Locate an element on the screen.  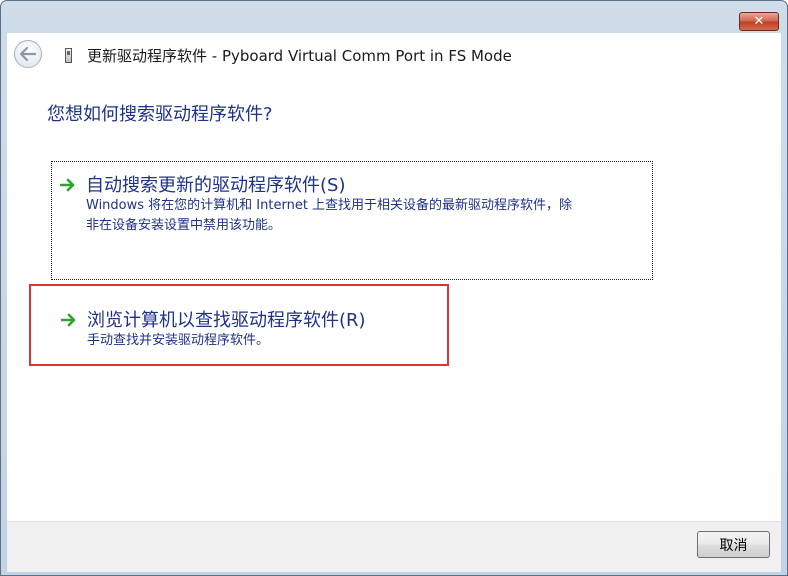
usb-device-icon is located at coordinates (68, 55).